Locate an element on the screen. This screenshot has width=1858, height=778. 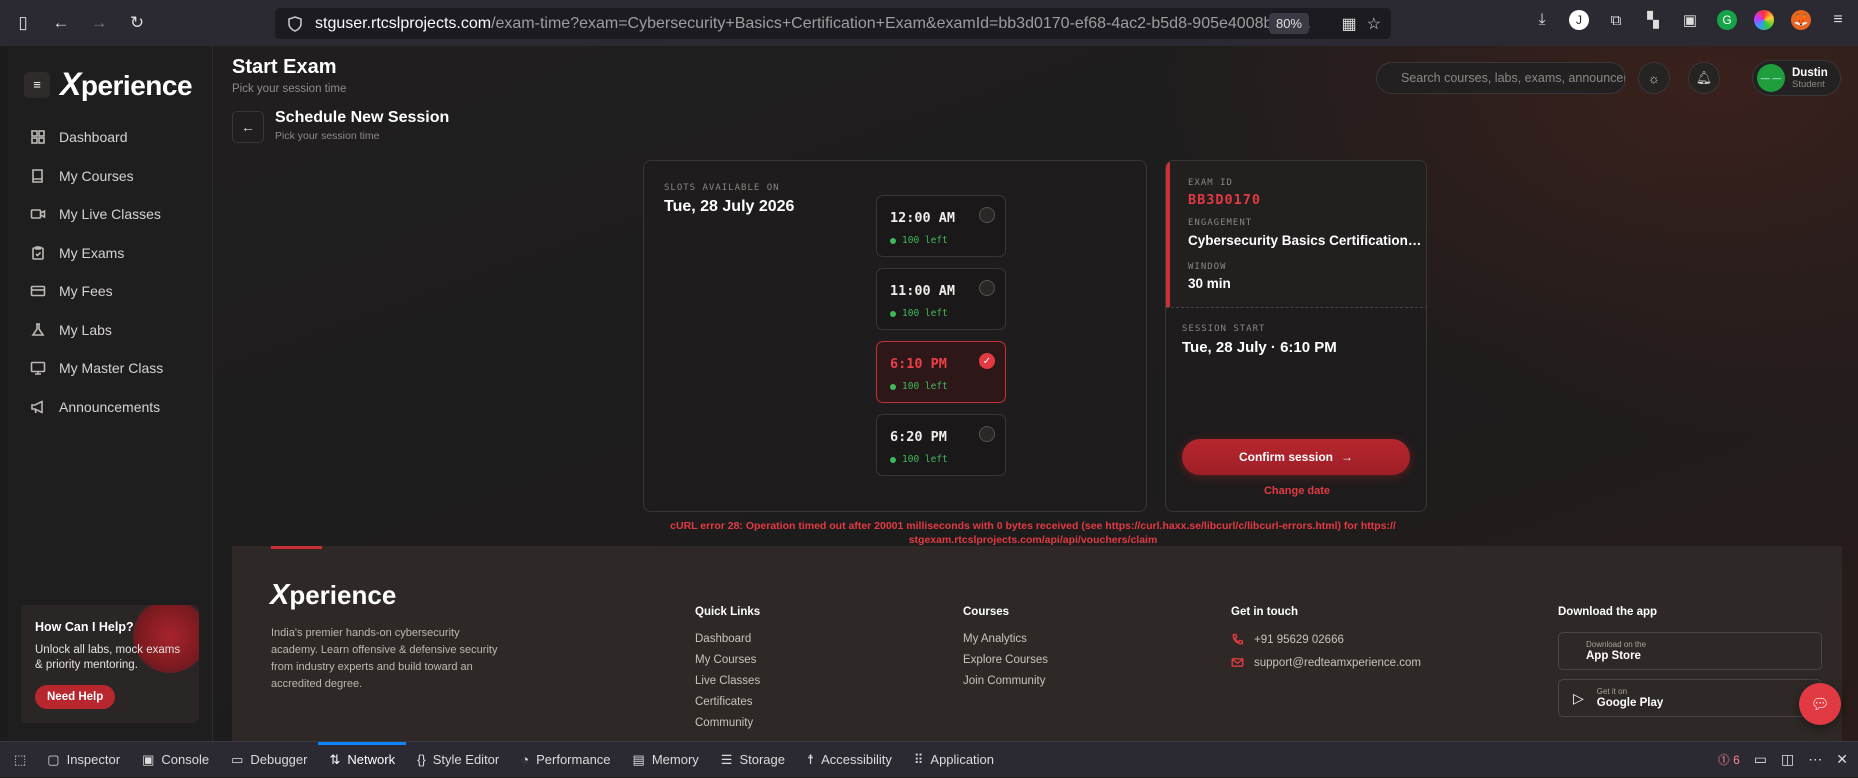
window-label: WINDOW is located at coordinates (1207, 267).